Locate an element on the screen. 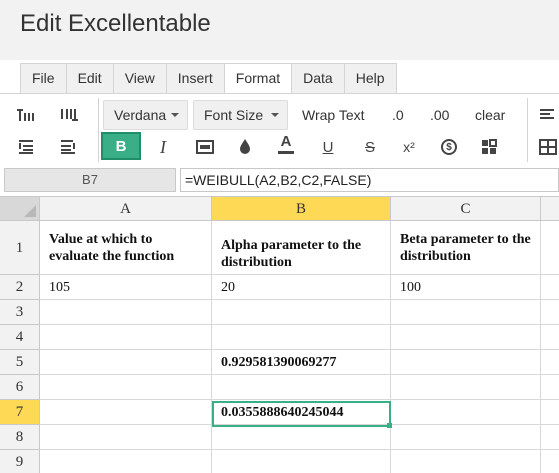 The height and width of the screenshot is (473, 559). font-size-select: Font Size is located at coordinates (240, 115).